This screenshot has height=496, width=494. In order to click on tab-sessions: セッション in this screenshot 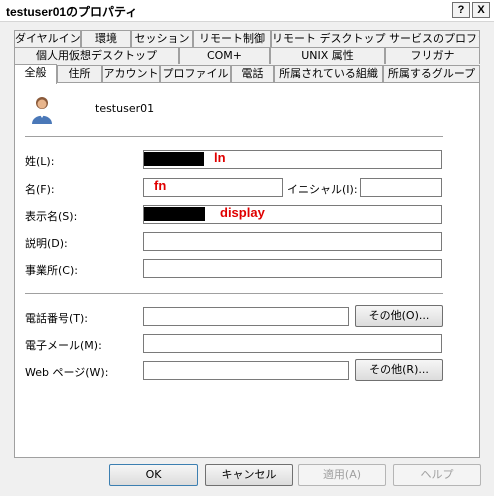, I will do `click(162, 38)`.